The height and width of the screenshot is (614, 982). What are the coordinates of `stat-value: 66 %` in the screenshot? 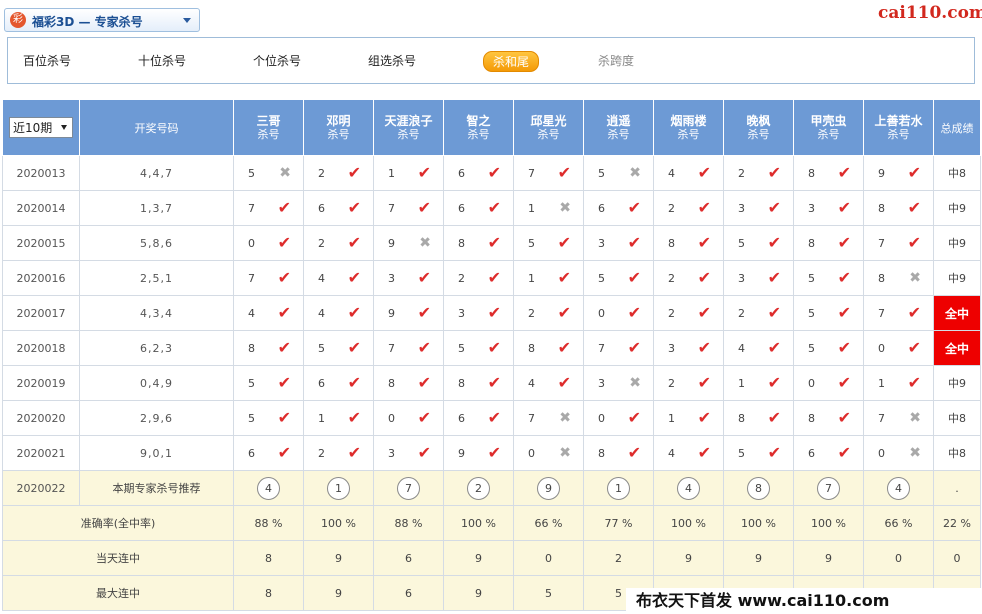 It's located at (548, 523).